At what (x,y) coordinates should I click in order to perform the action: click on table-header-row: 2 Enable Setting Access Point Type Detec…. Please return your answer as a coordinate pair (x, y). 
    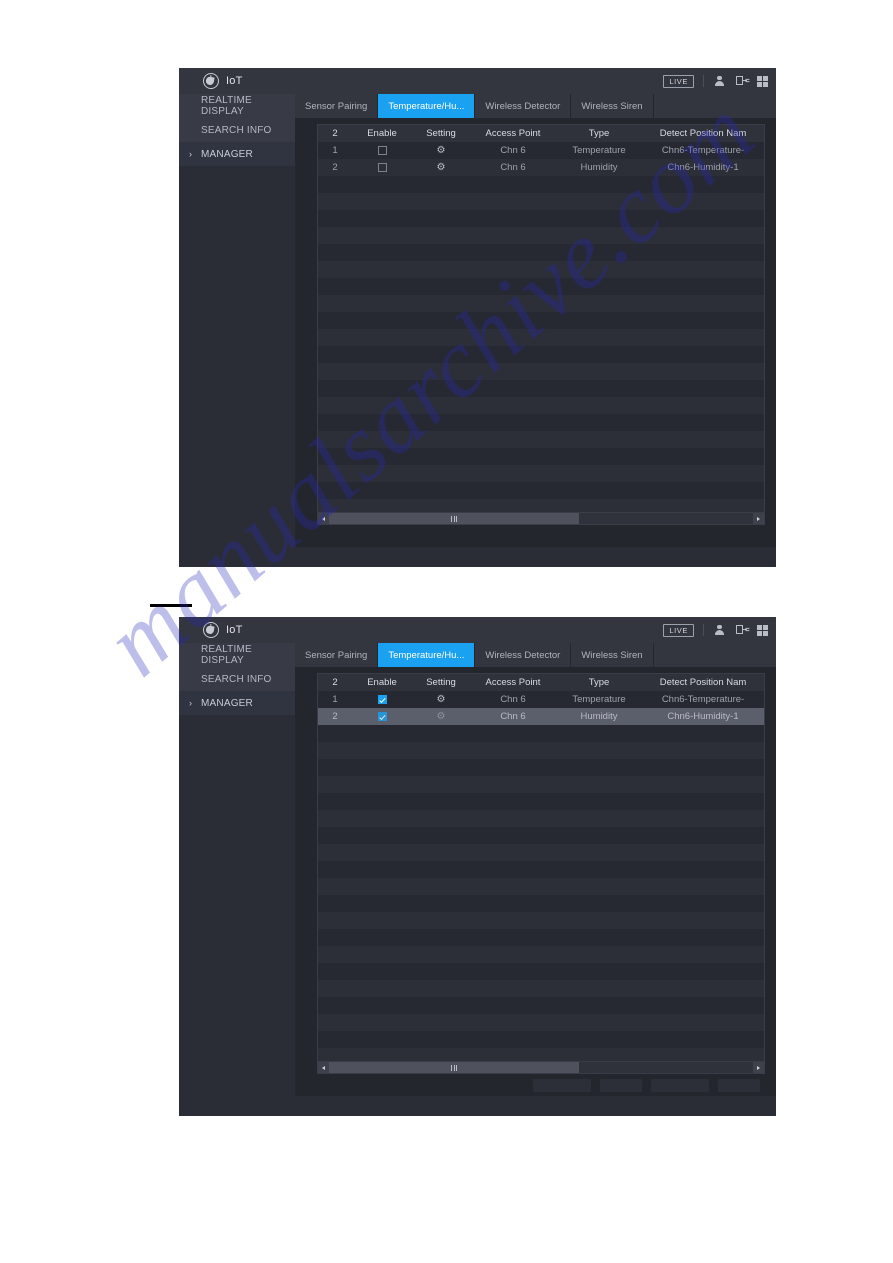
    Looking at the image, I should click on (541, 133).